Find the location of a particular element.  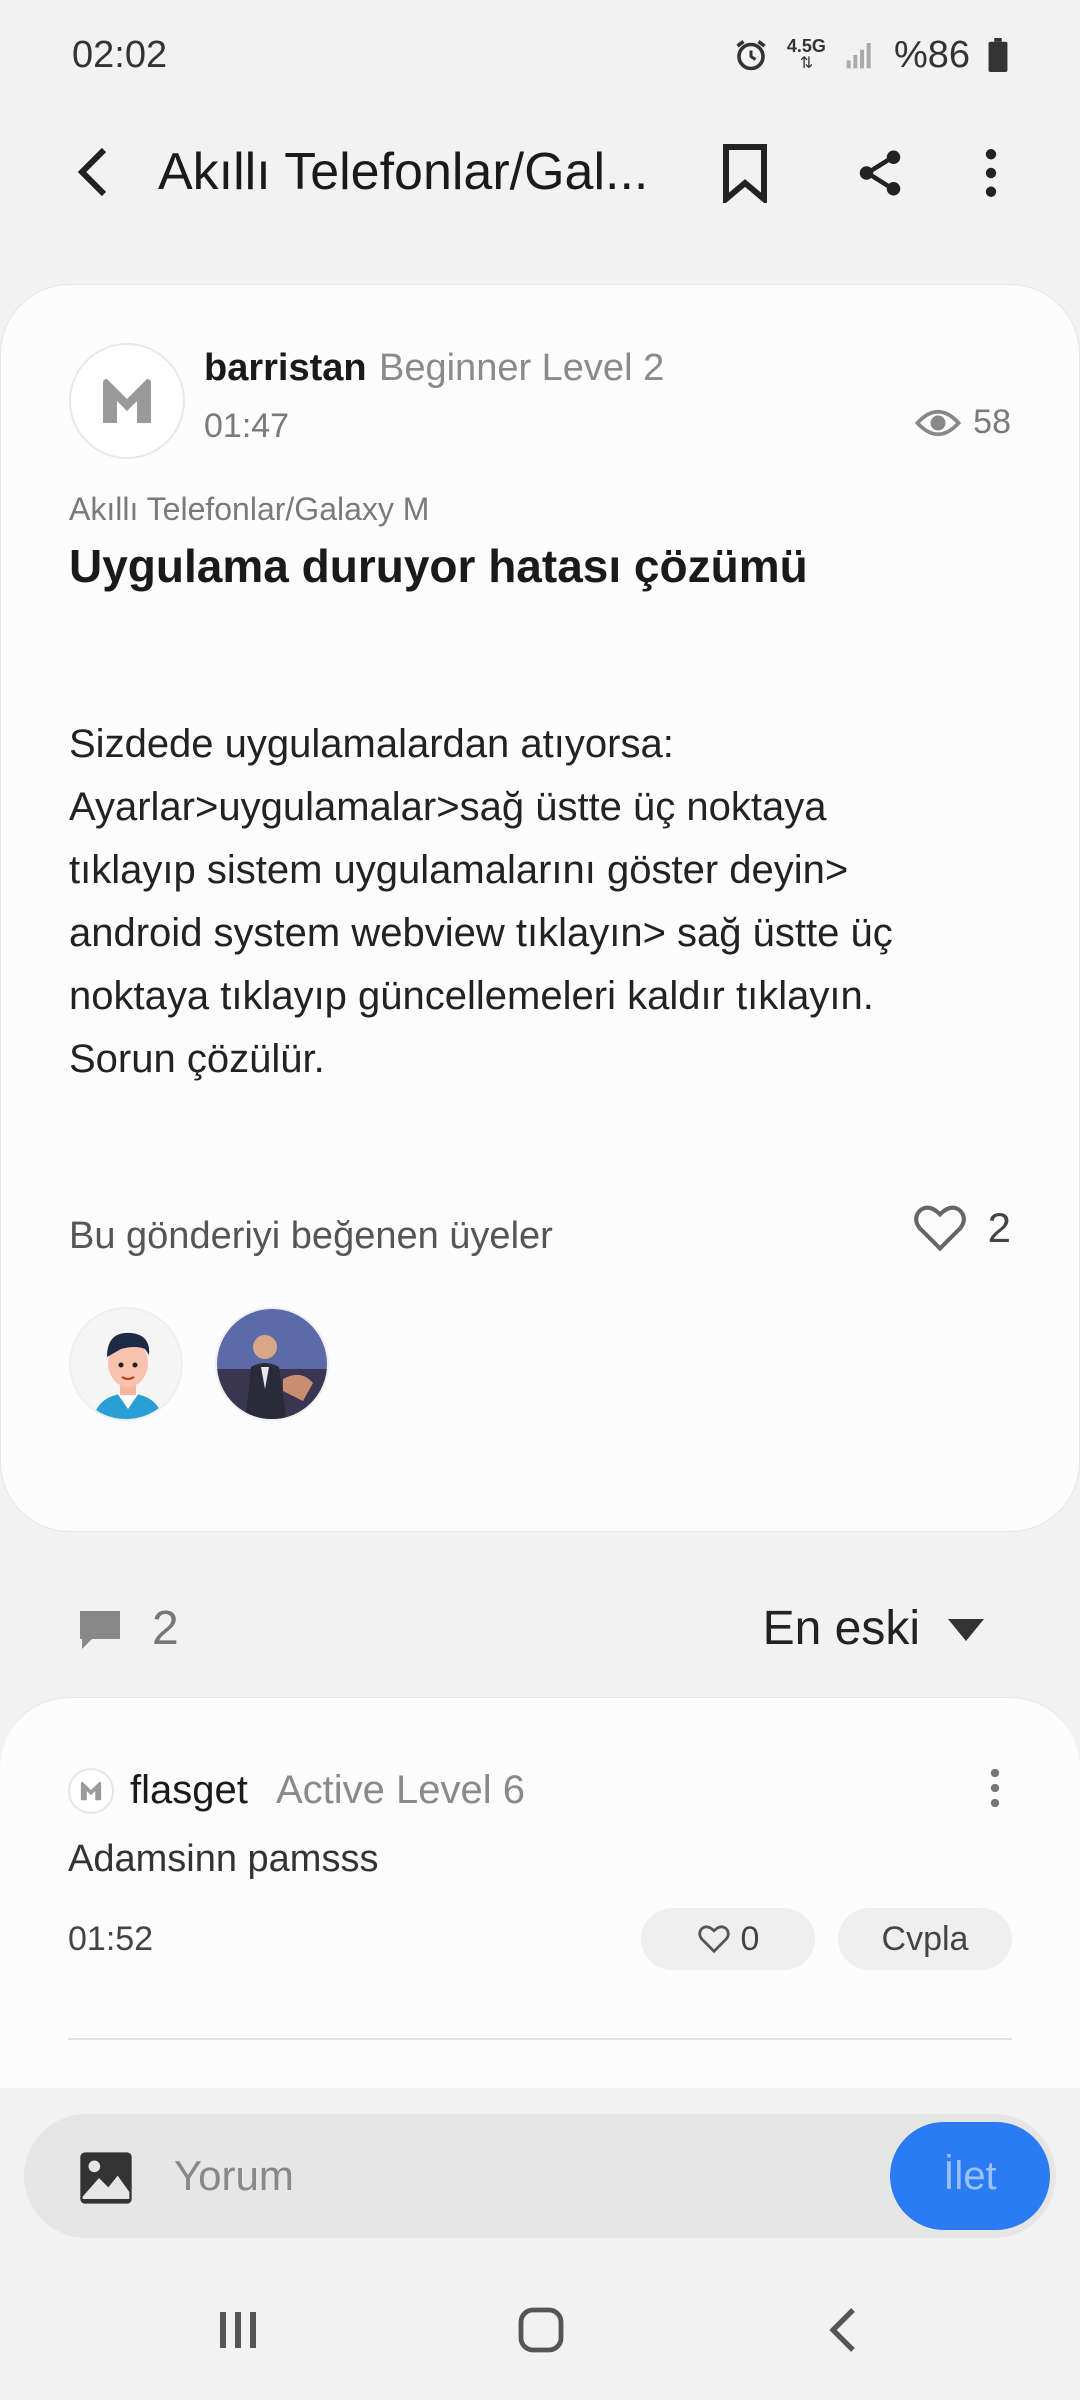

back-chevron-icon is located at coordinates (842, 2330).